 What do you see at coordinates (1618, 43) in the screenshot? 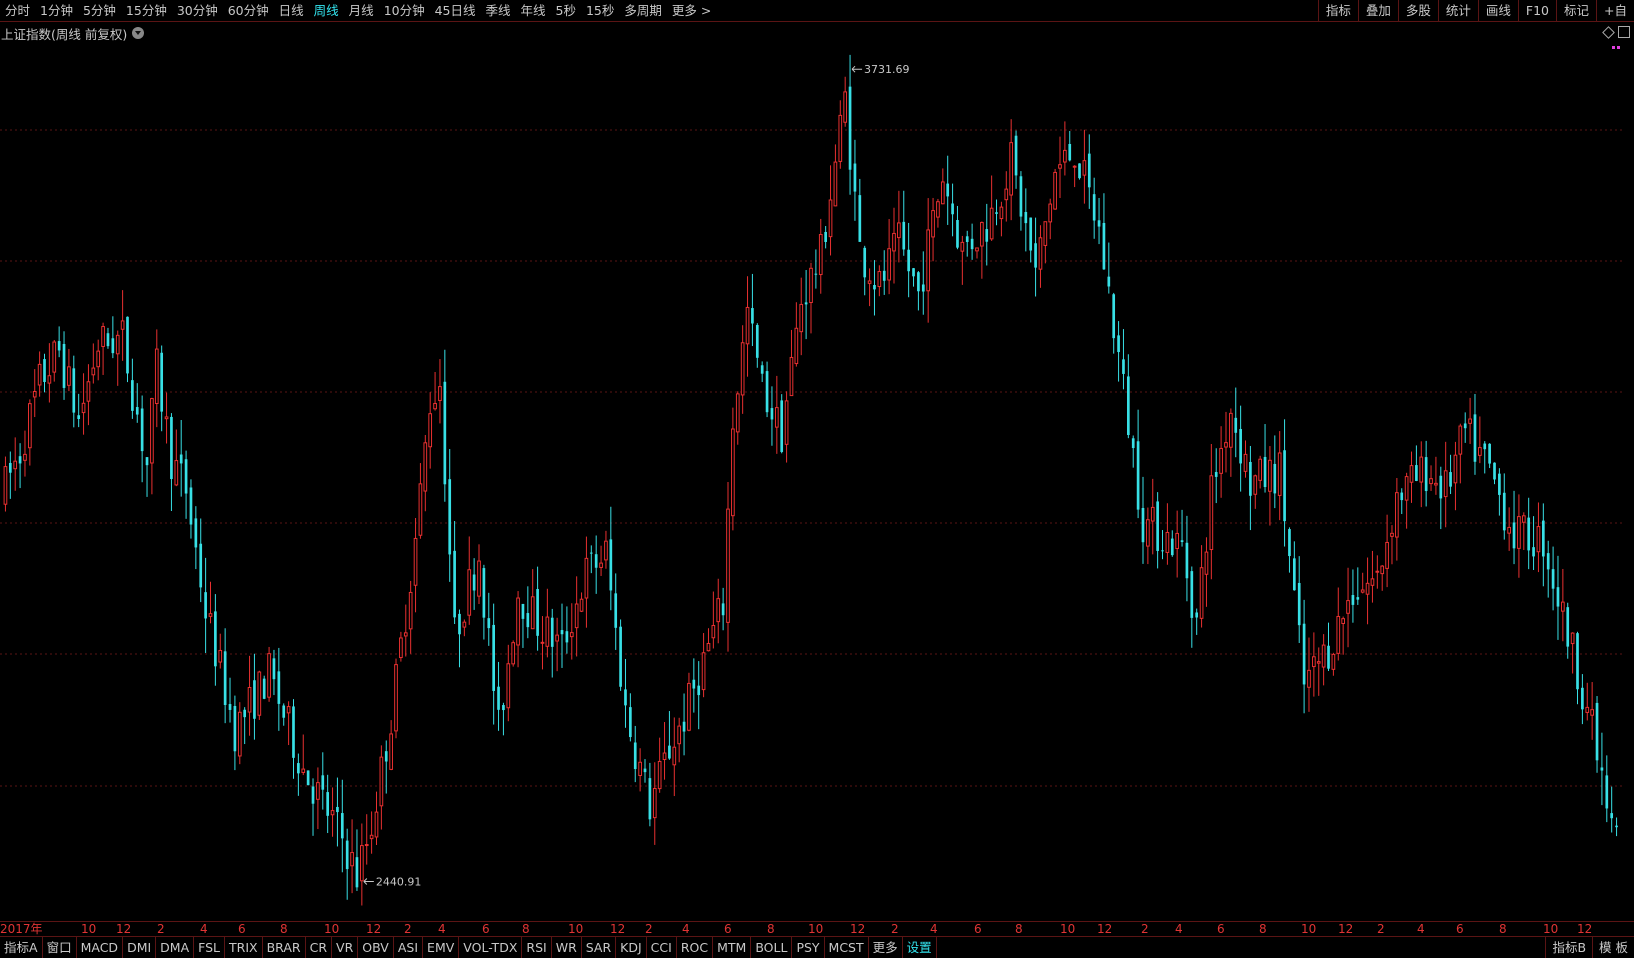
I see `more-dots-icon` at bounding box center [1618, 43].